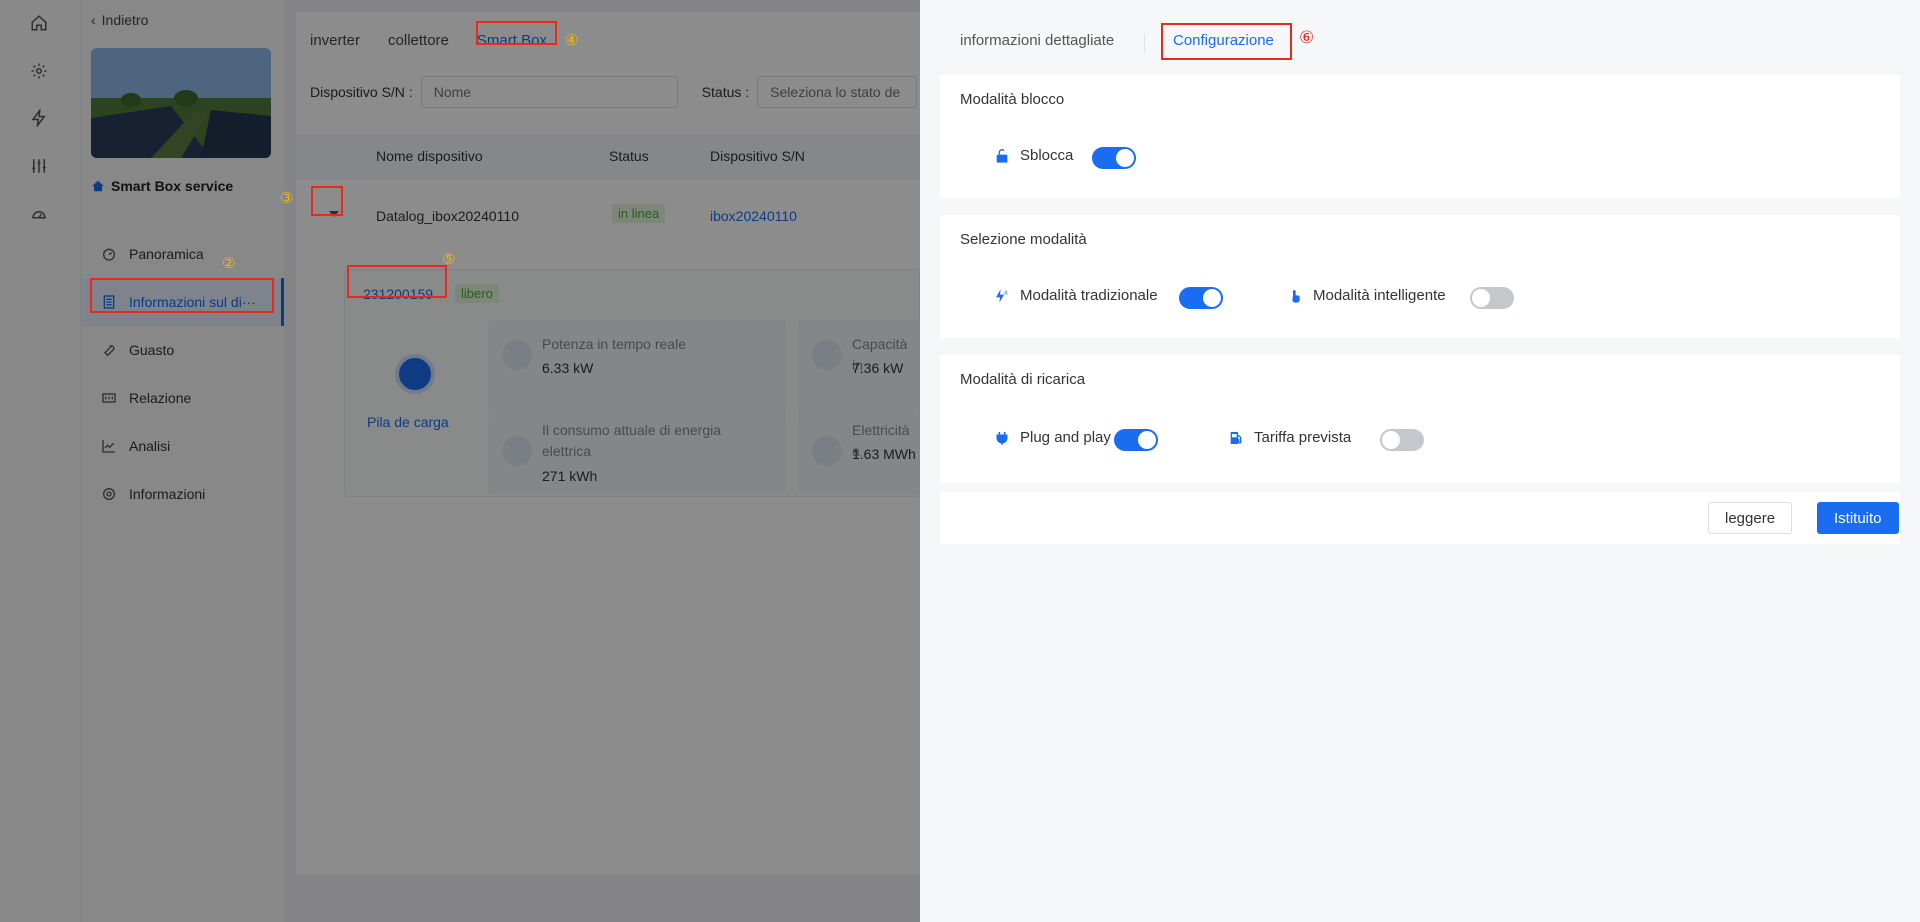 The image size is (1920, 922). Describe the element at coordinates (1047, 155) in the screenshot. I see `option-label: Sblocca` at that location.